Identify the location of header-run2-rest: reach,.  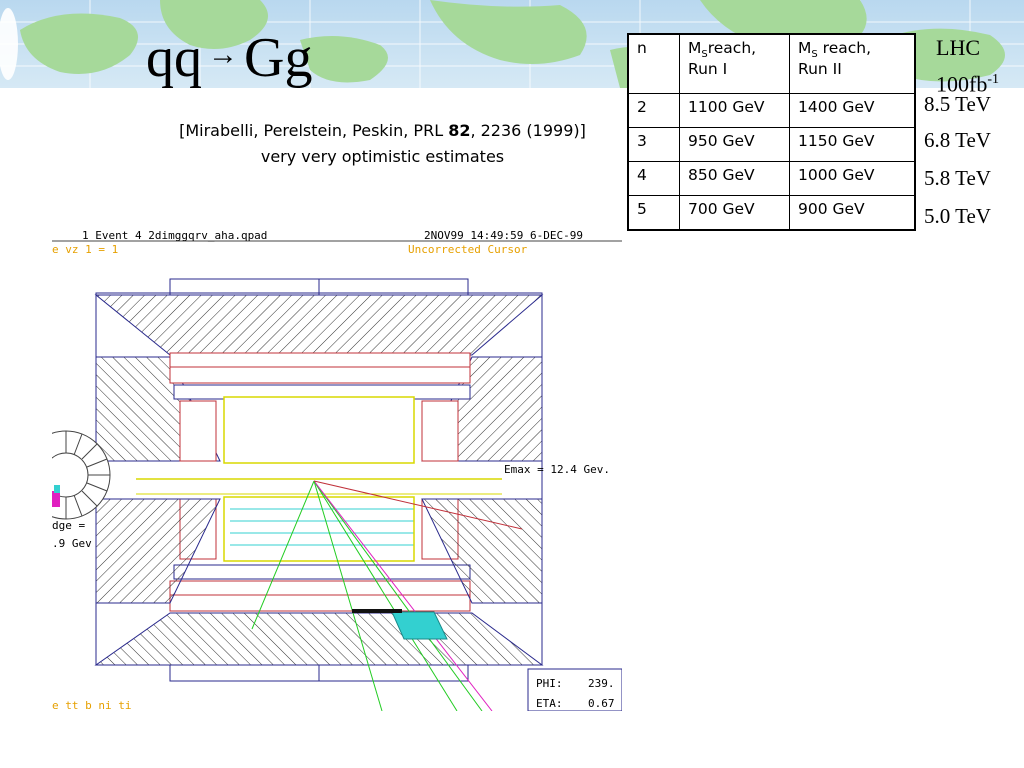
(844, 48).